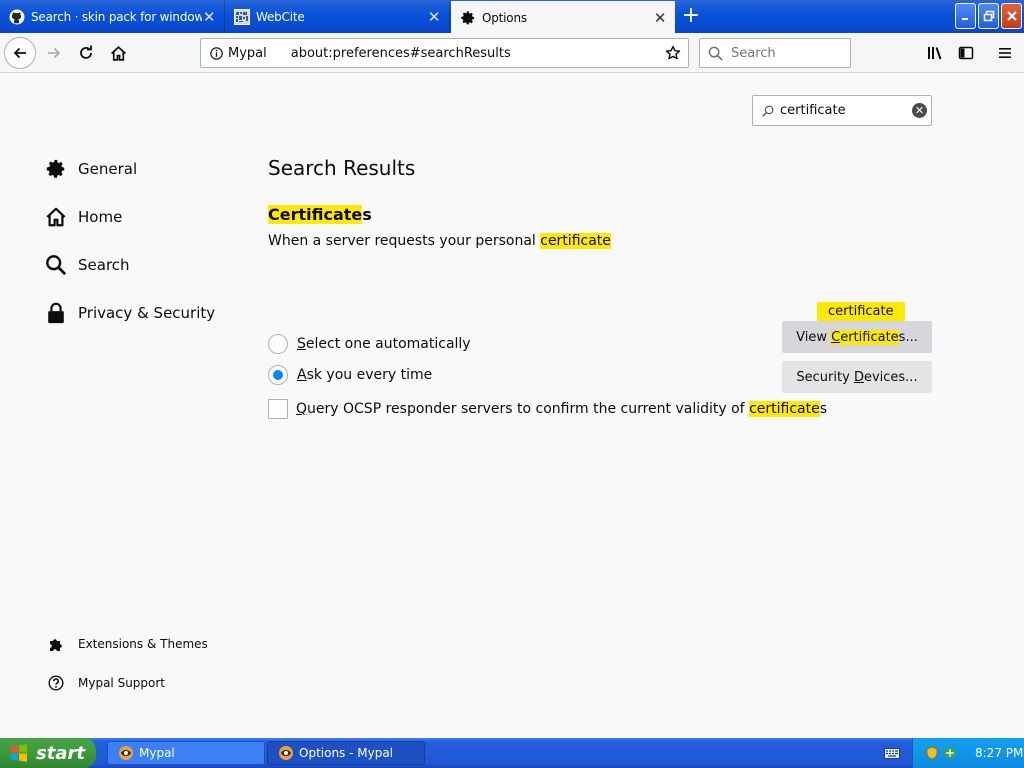 This screenshot has height=768, width=1024. I want to click on library-icon, so click(935, 53).